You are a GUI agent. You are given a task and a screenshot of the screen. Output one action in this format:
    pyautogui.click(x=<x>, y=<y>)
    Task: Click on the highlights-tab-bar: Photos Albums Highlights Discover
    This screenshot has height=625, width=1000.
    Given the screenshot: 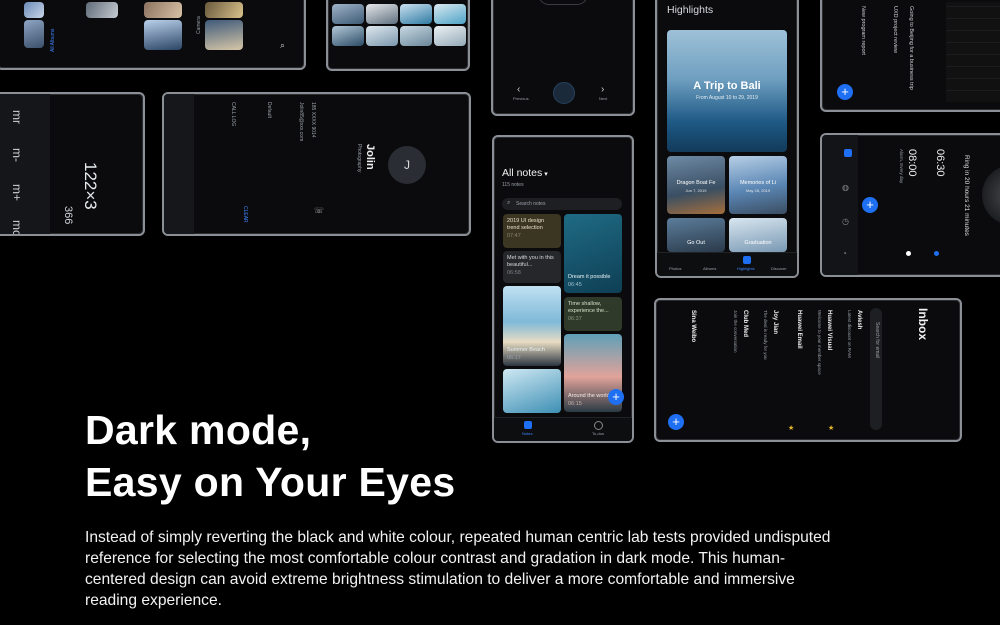 What is the action you would take?
    pyautogui.click(x=727, y=264)
    